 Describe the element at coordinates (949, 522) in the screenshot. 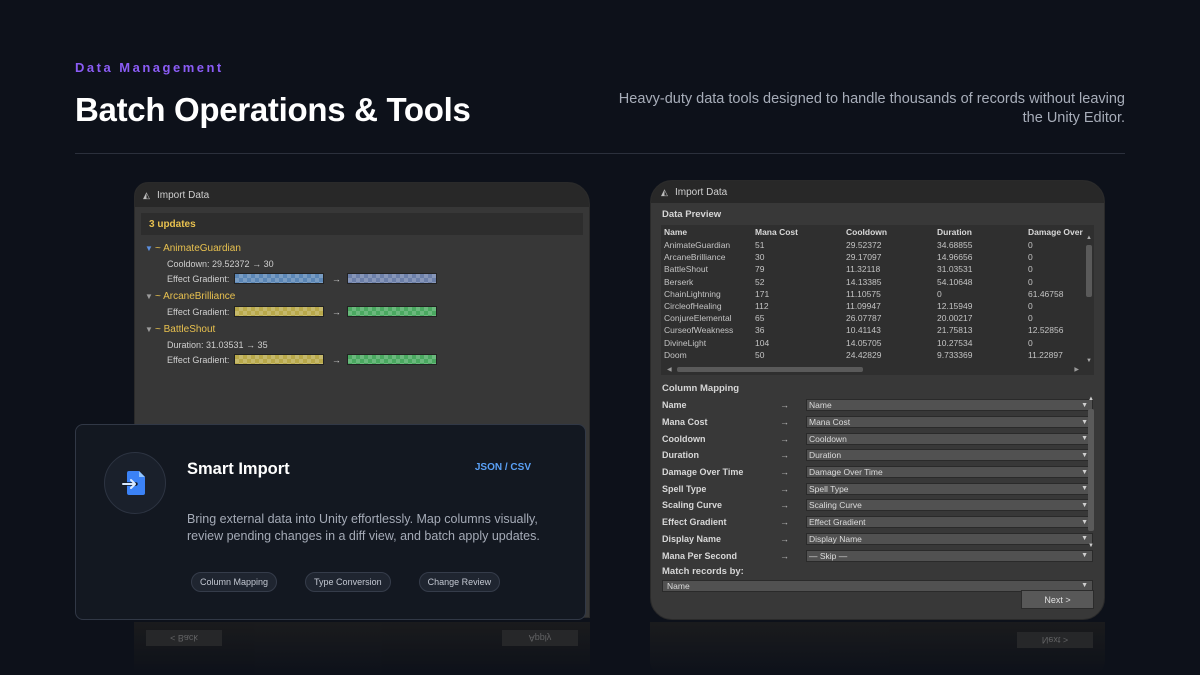

I see `target-field-select: Effect Gradient ▼` at that location.